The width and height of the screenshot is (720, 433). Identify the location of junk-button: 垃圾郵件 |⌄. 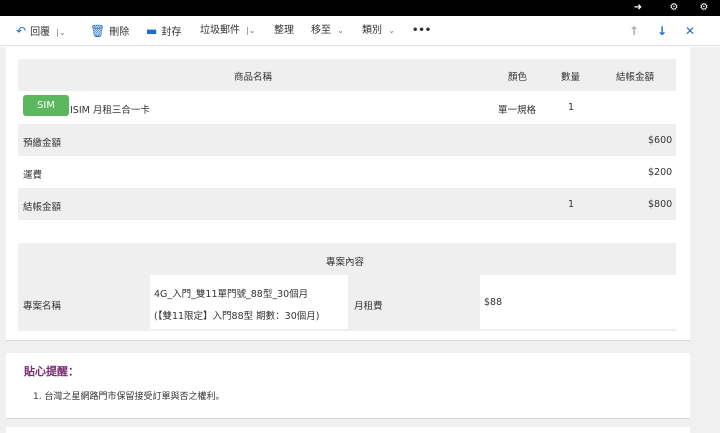
(228, 31).